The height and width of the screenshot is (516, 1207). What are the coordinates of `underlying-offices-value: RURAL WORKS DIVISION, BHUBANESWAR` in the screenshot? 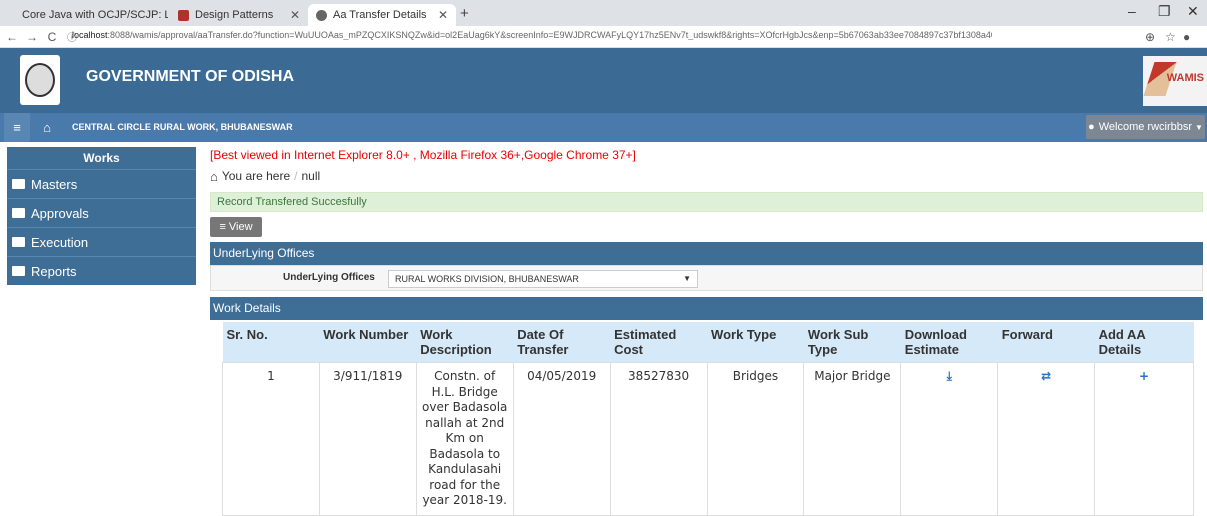 It's located at (487, 279).